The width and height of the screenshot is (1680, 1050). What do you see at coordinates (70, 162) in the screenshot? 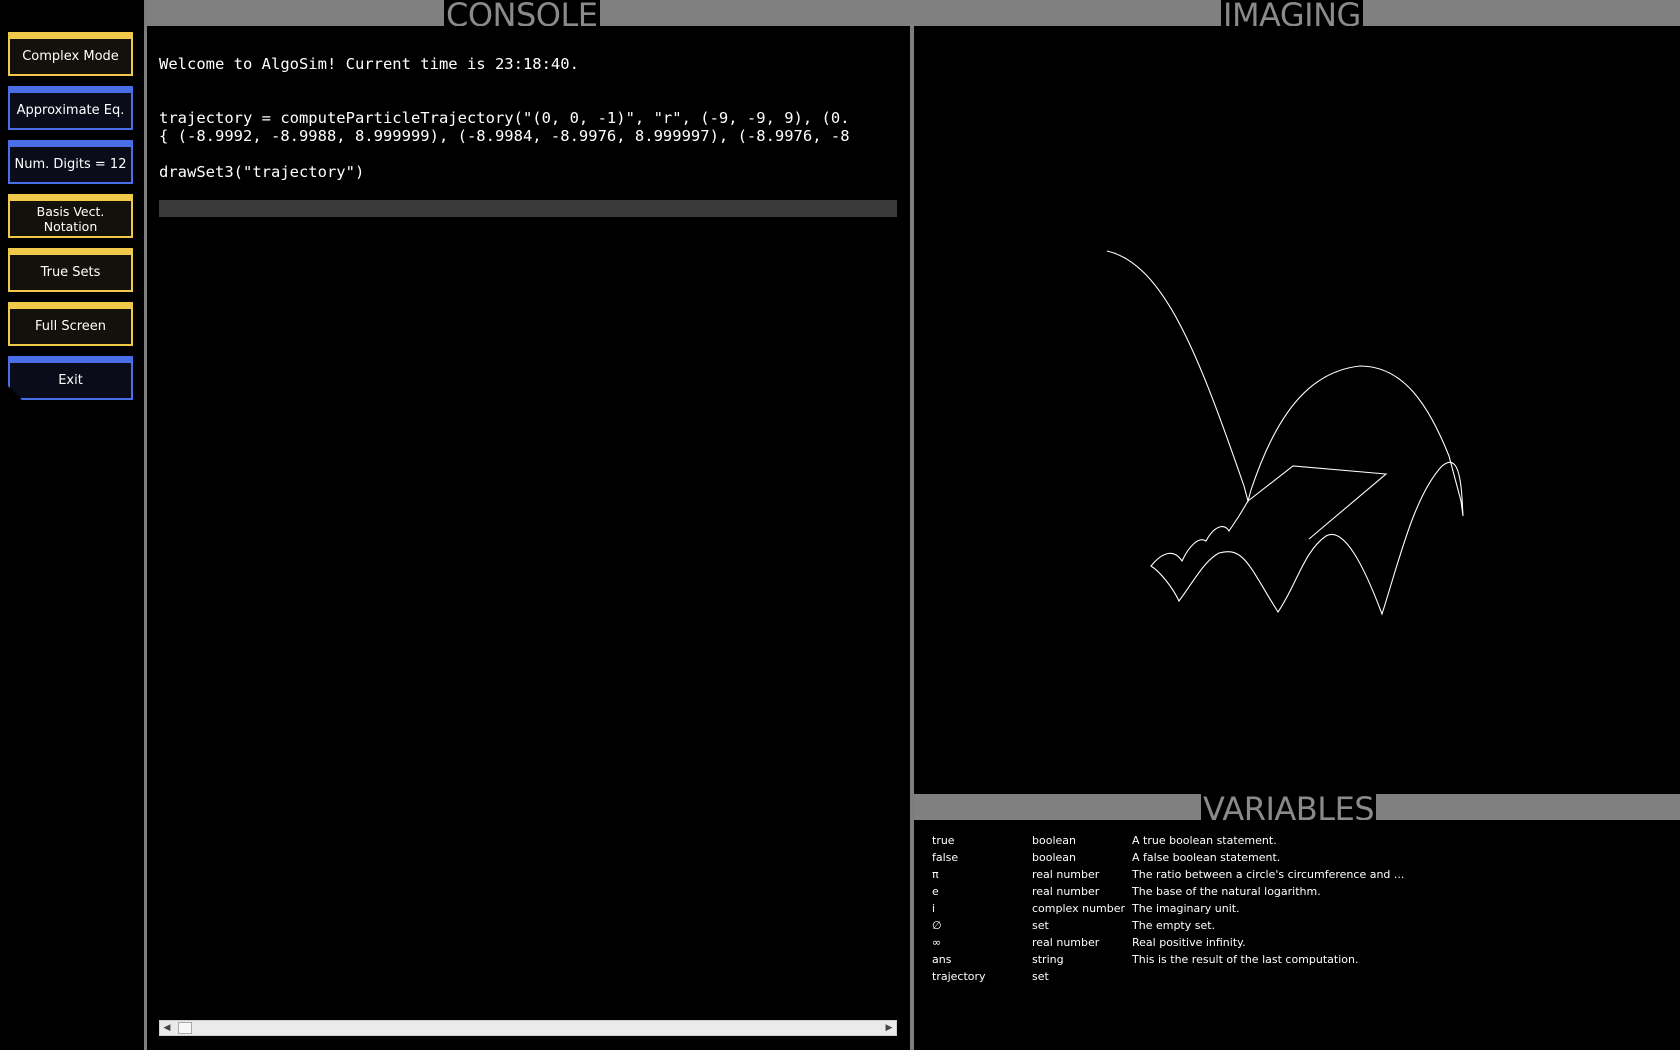
I see `num-digits-button: Num. Digits = 12` at bounding box center [70, 162].